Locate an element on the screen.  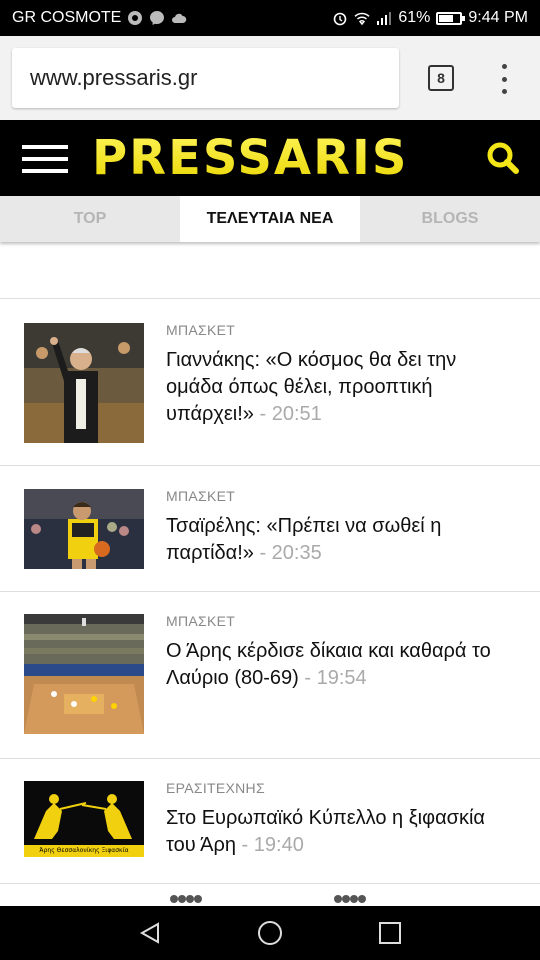
tab-switcher-button: 8 is located at coordinates (441, 78).